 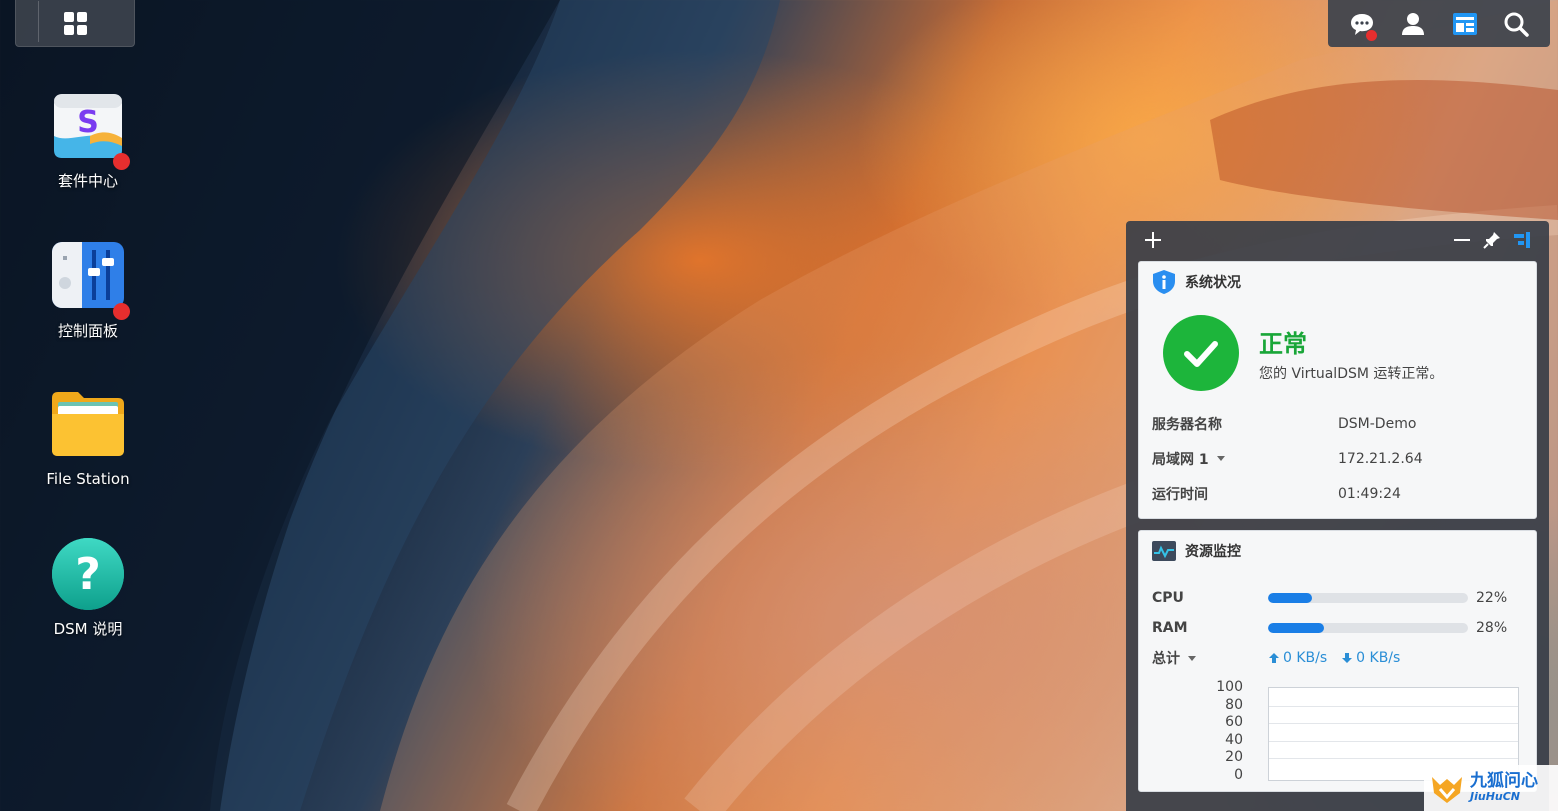 What do you see at coordinates (1492, 598) in the screenshot?
I see `cpu-percent: 22%` at bounding box center [1492, 598].